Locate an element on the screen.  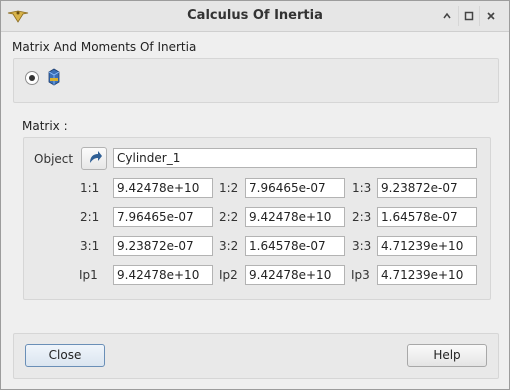
title-bar: Calculus Of Inertia is located at coordinates (255, 16).